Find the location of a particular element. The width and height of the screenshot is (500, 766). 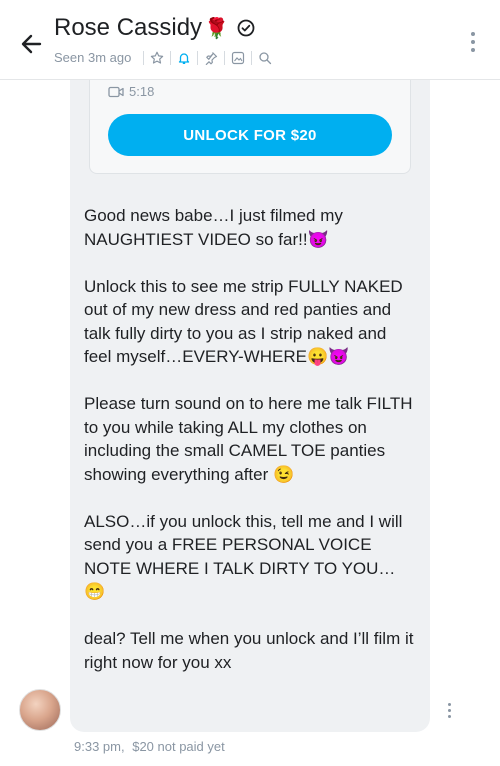

contact-meta: Seen 3m ago is located at coordinates (163, 57).